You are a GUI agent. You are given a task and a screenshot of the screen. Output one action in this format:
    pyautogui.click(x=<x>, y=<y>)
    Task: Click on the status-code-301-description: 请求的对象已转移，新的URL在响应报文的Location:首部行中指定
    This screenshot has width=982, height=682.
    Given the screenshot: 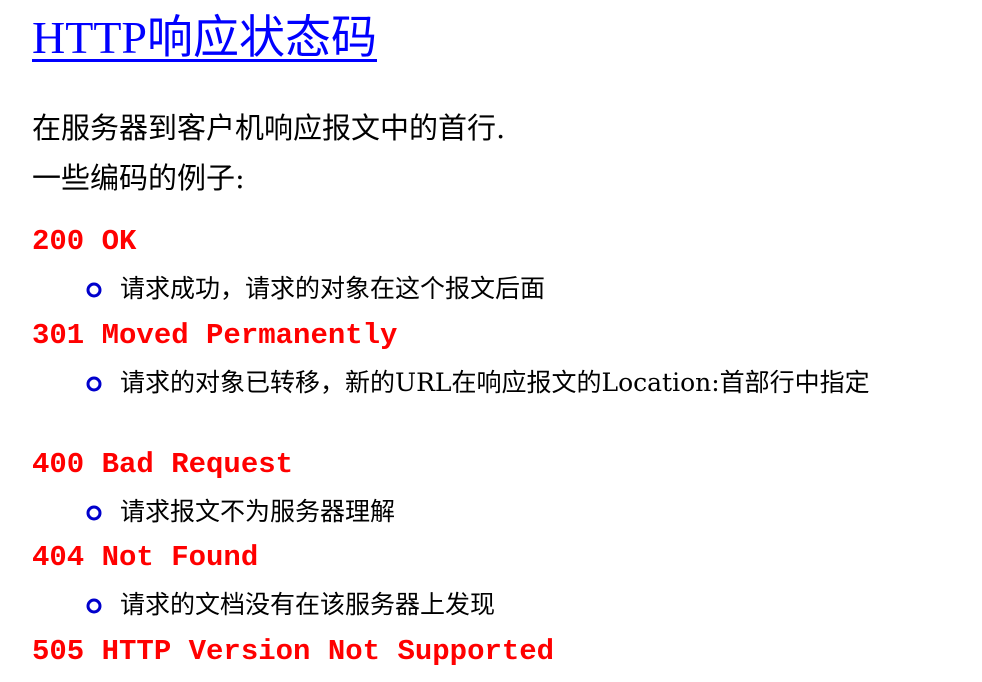 What is the action you would take?
    pyautogui.click(x=498, y=382)
    